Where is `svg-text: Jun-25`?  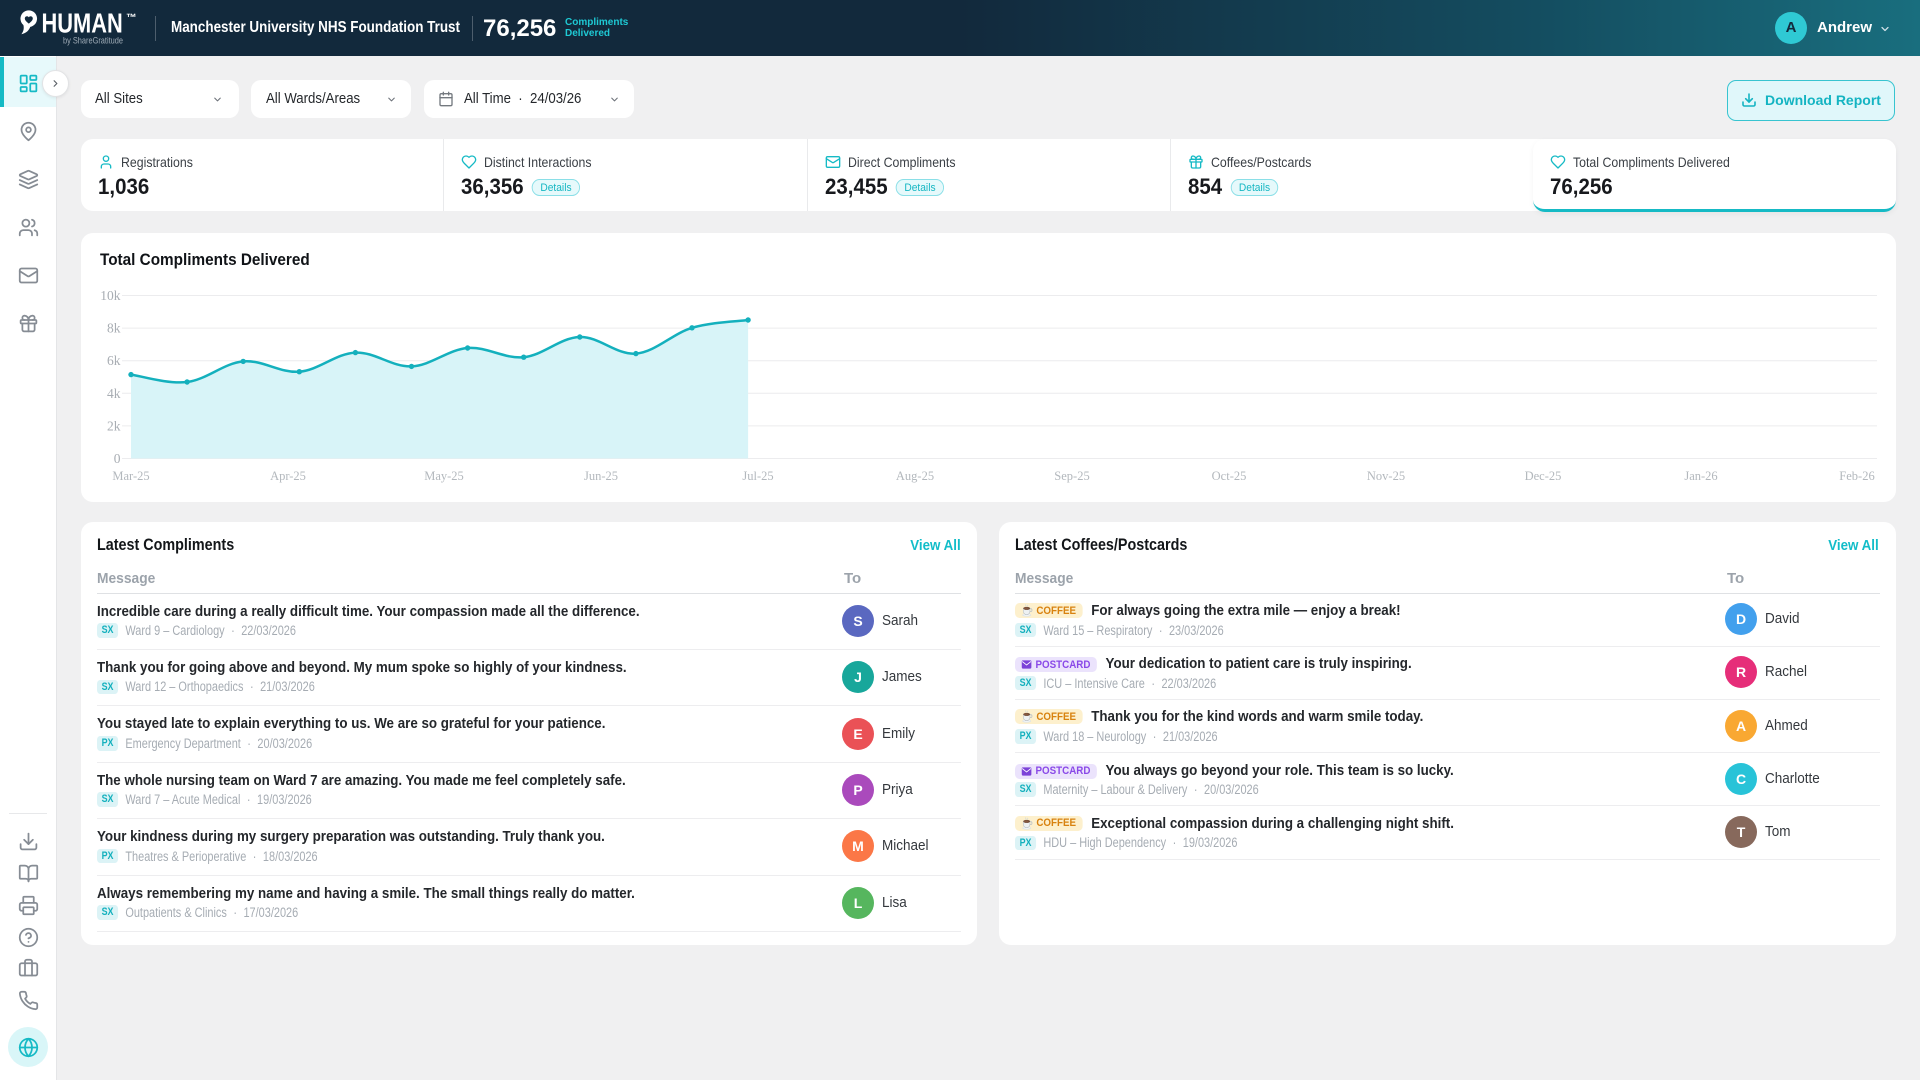 svg-text: Jun-25 is located at coordinates (601, 476).